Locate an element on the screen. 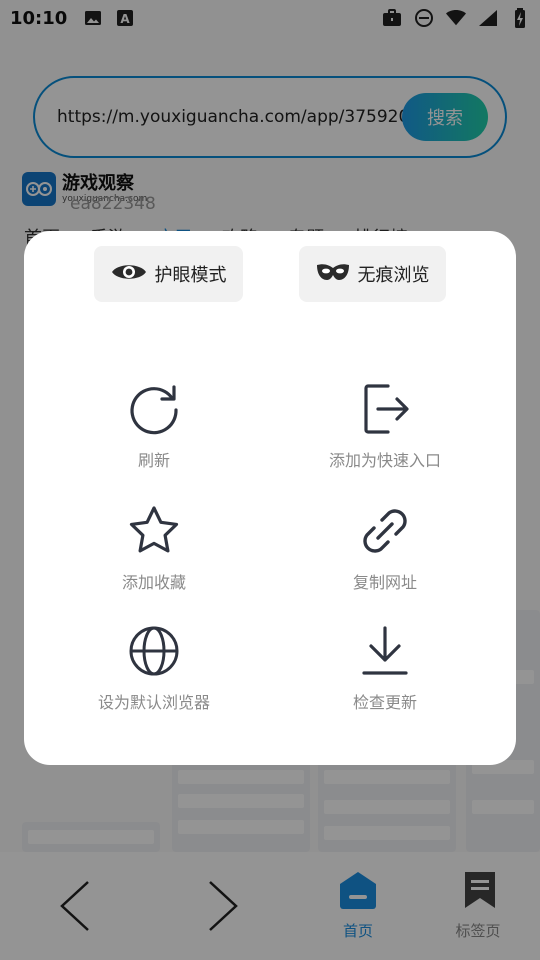 The image size is (540, 960). refresh-icon is located at coordinates (154, 409).